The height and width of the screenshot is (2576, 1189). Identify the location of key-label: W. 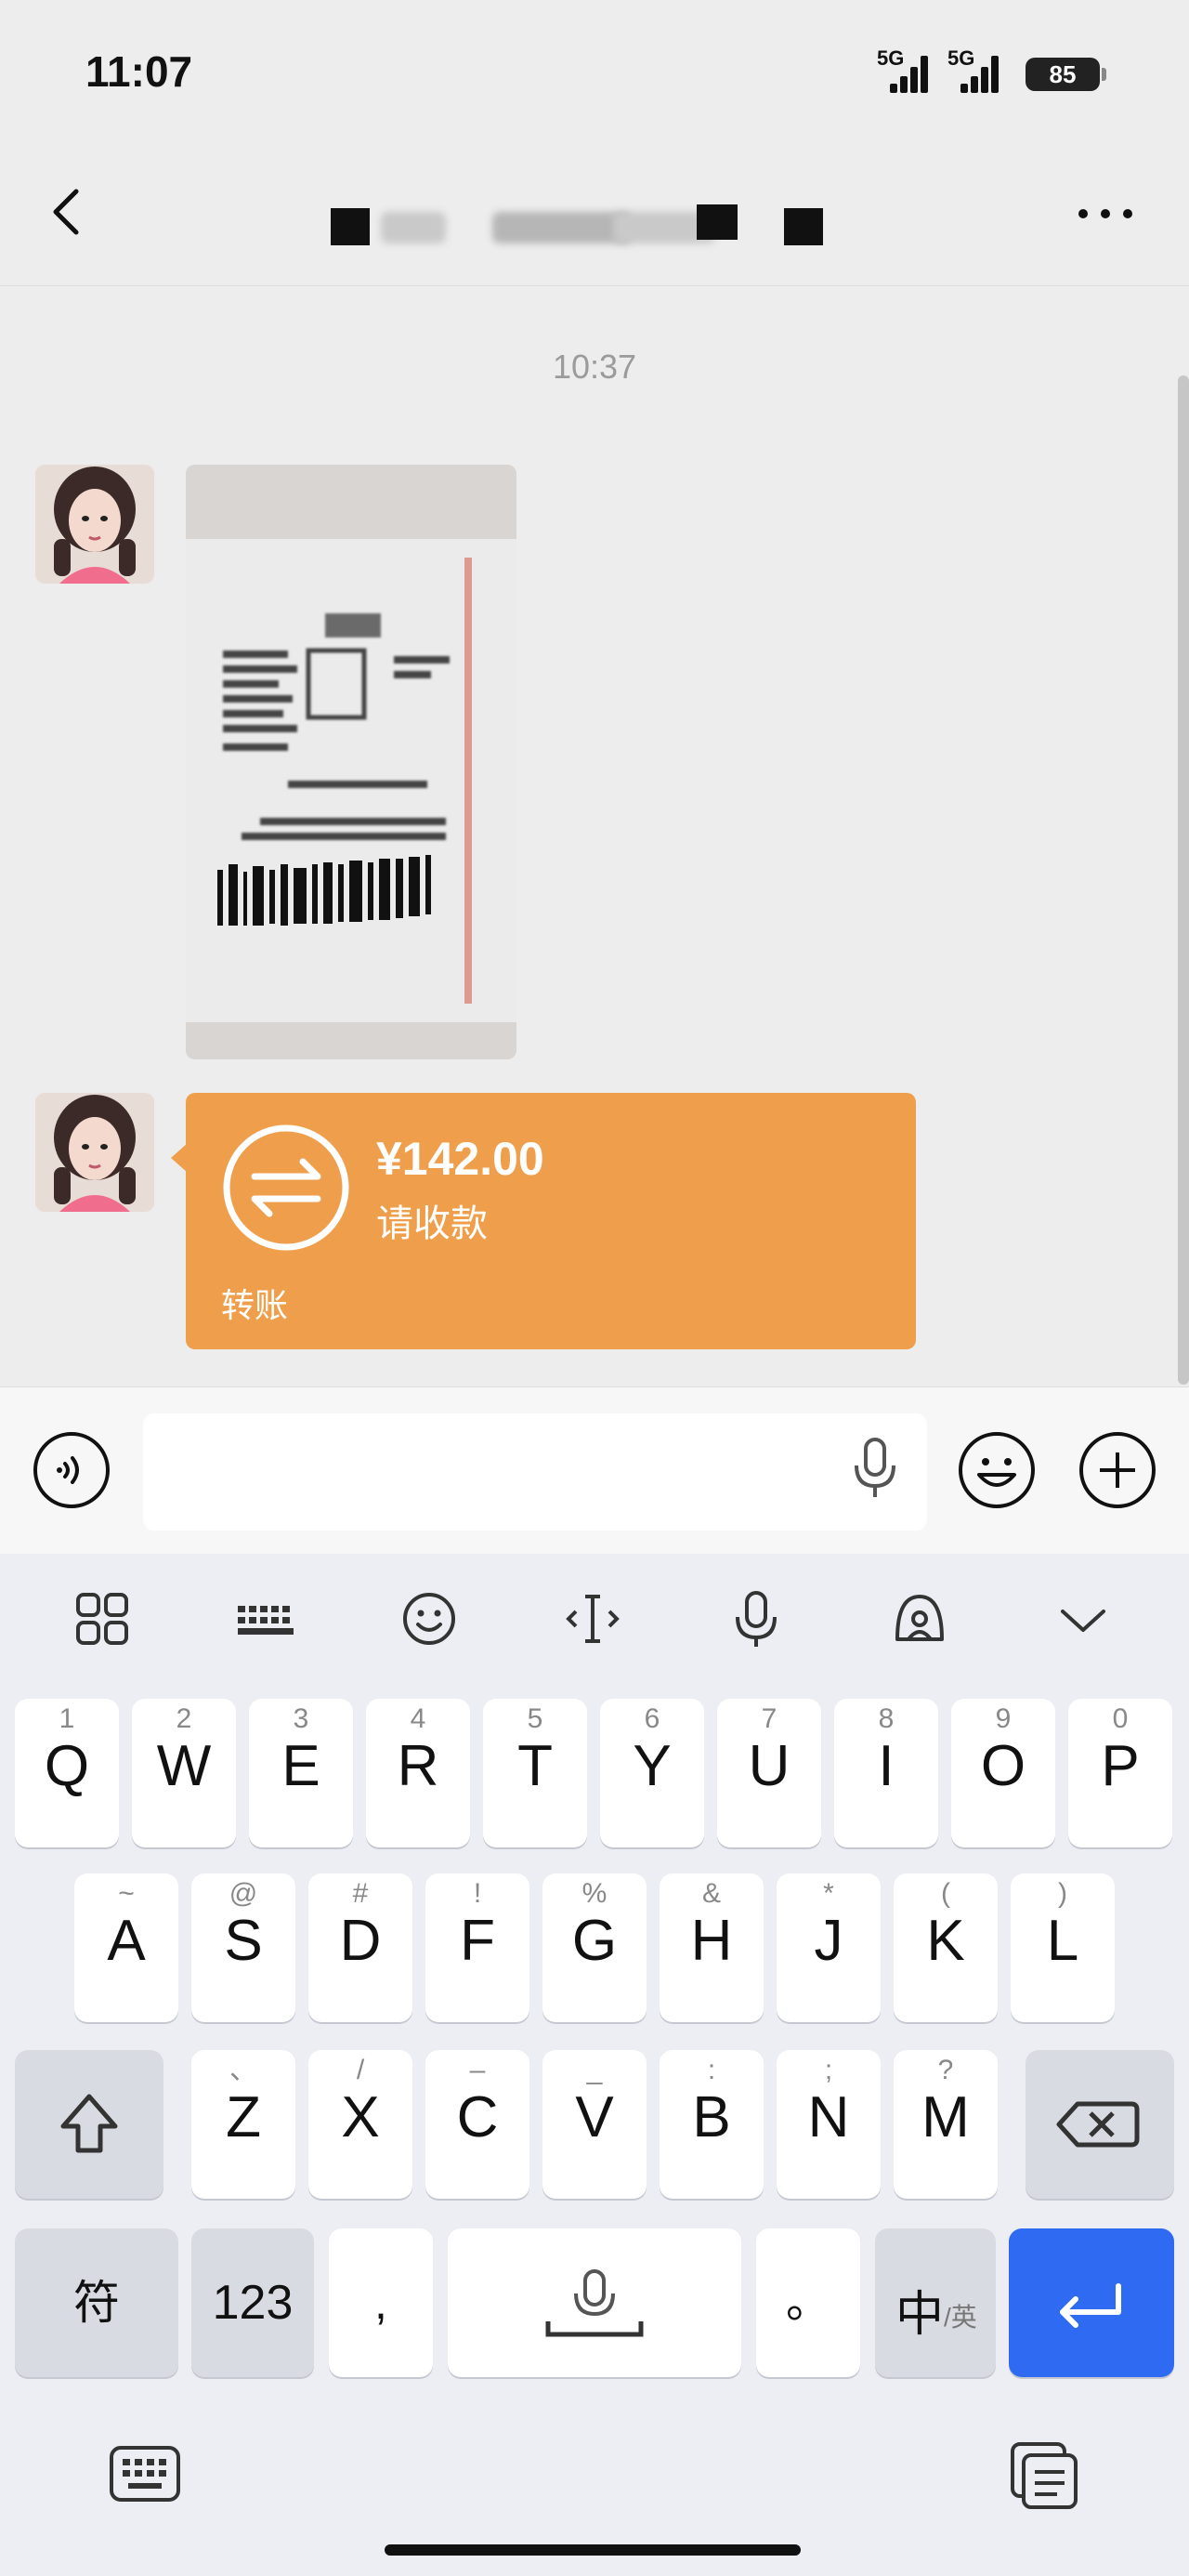
(184, 1766).